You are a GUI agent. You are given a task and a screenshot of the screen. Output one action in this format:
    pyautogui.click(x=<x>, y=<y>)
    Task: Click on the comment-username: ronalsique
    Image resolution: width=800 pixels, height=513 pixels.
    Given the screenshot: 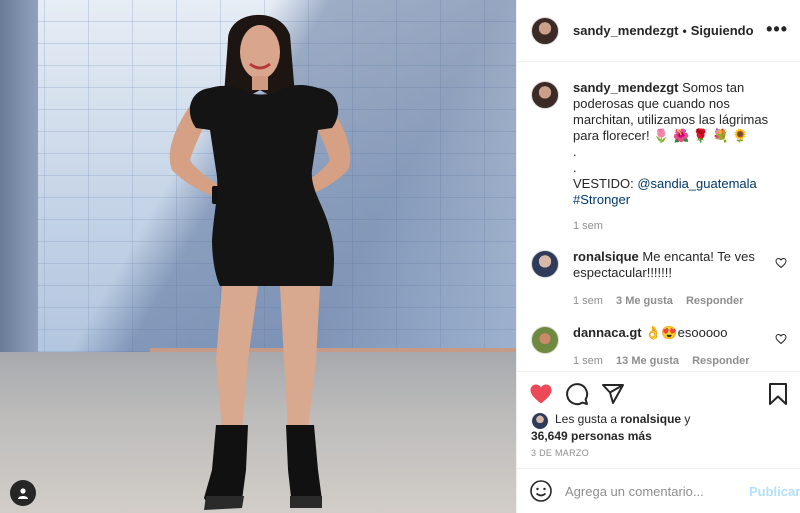 What is the action you would take?
    pyautogui.click(x=606, y=256)
    